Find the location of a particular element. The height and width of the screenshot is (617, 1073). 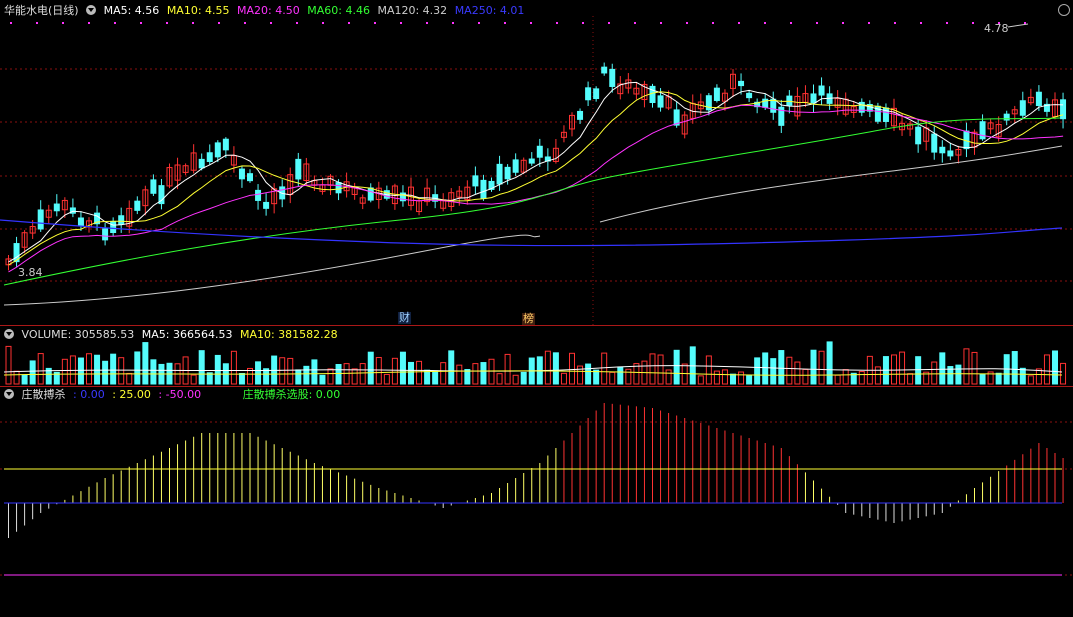

ma10-label: MA10: 4.55 is located at coordinates (198, 10).